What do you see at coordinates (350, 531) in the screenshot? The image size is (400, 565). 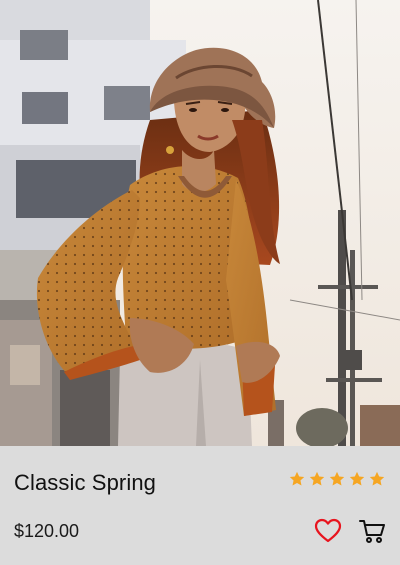 I see `product-actions` at bounding box center [350, 531].